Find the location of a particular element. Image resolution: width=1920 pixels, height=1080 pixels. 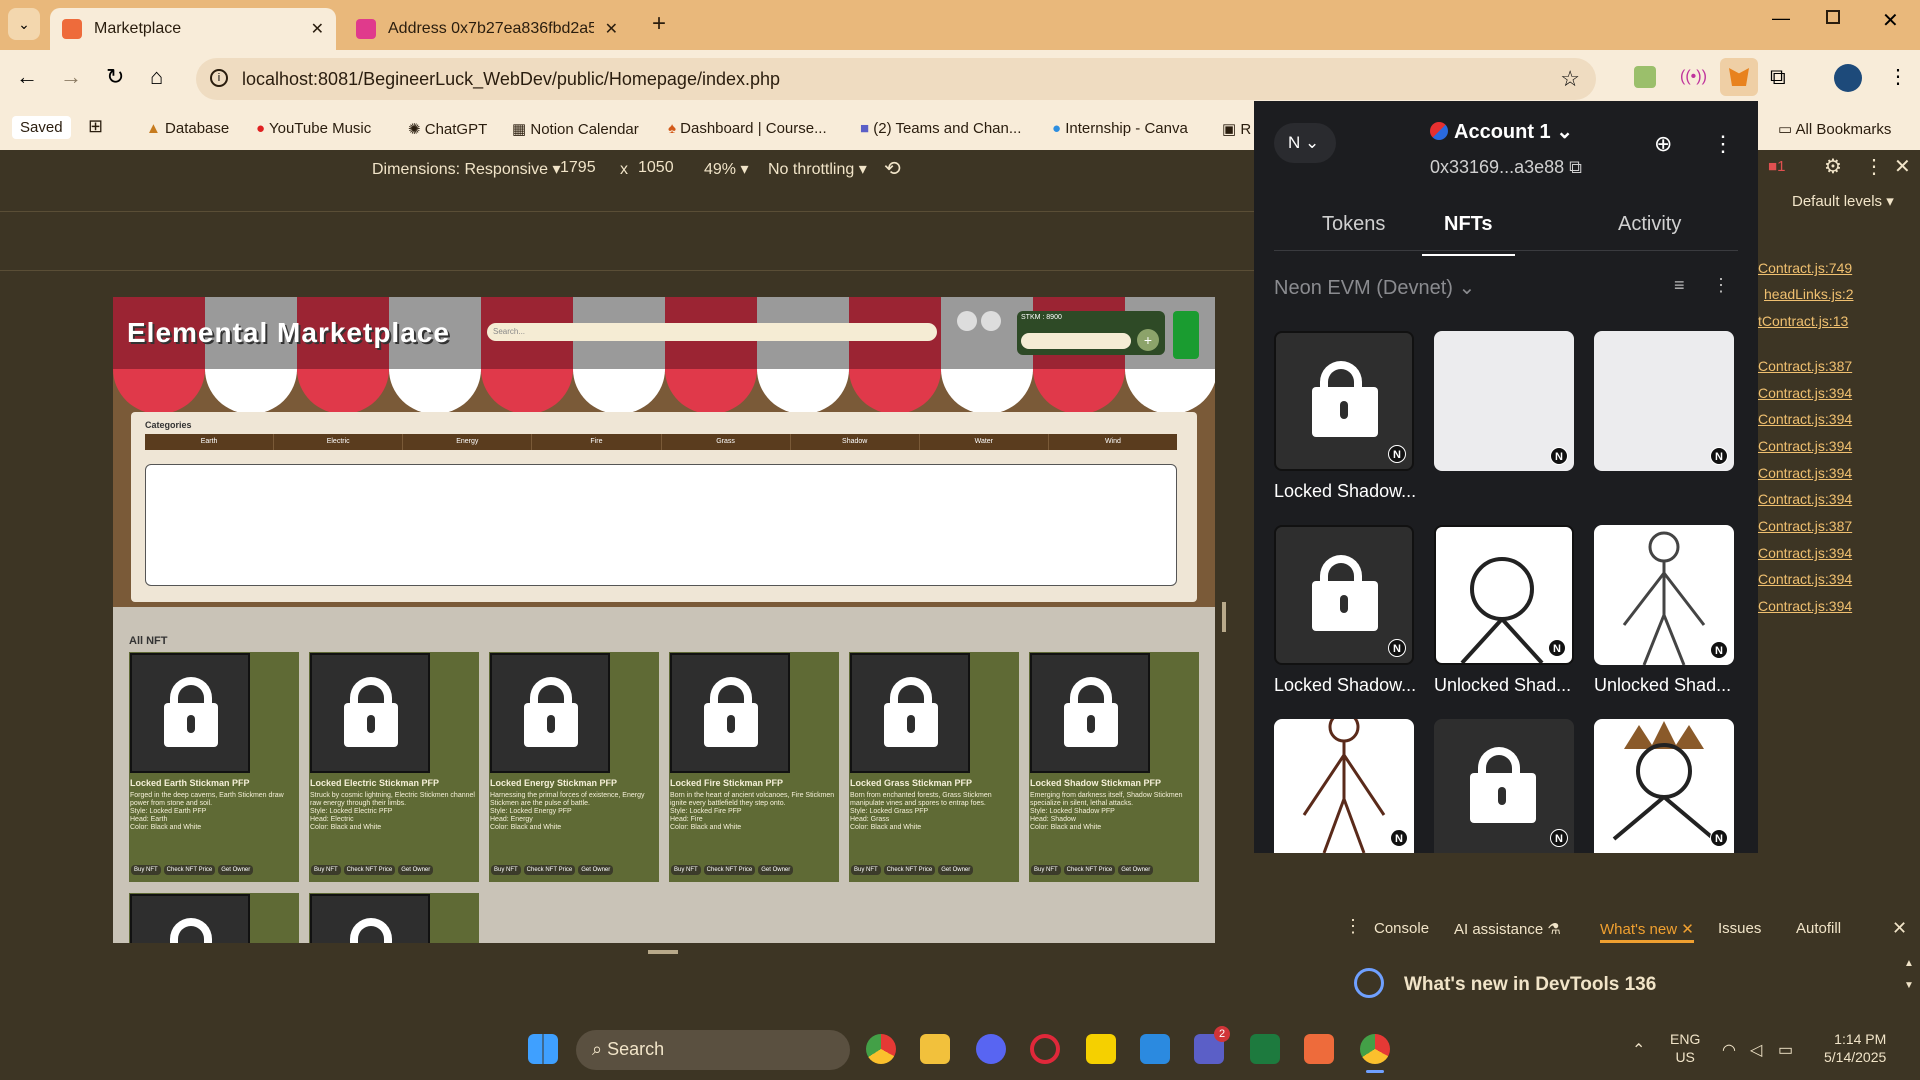

console-link: Contract.js:749 is located at coordinates (1805, 268).